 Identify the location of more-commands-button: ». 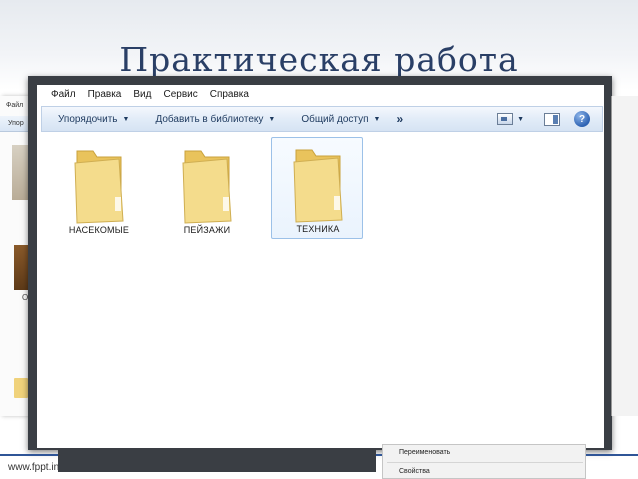
(399, 119).